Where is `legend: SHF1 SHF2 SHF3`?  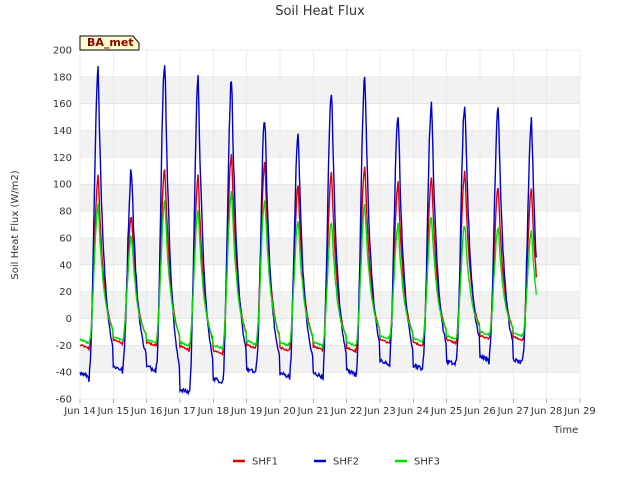
legend: SHF1 SHF2 SHF3 is located at coordinates (336, 462).